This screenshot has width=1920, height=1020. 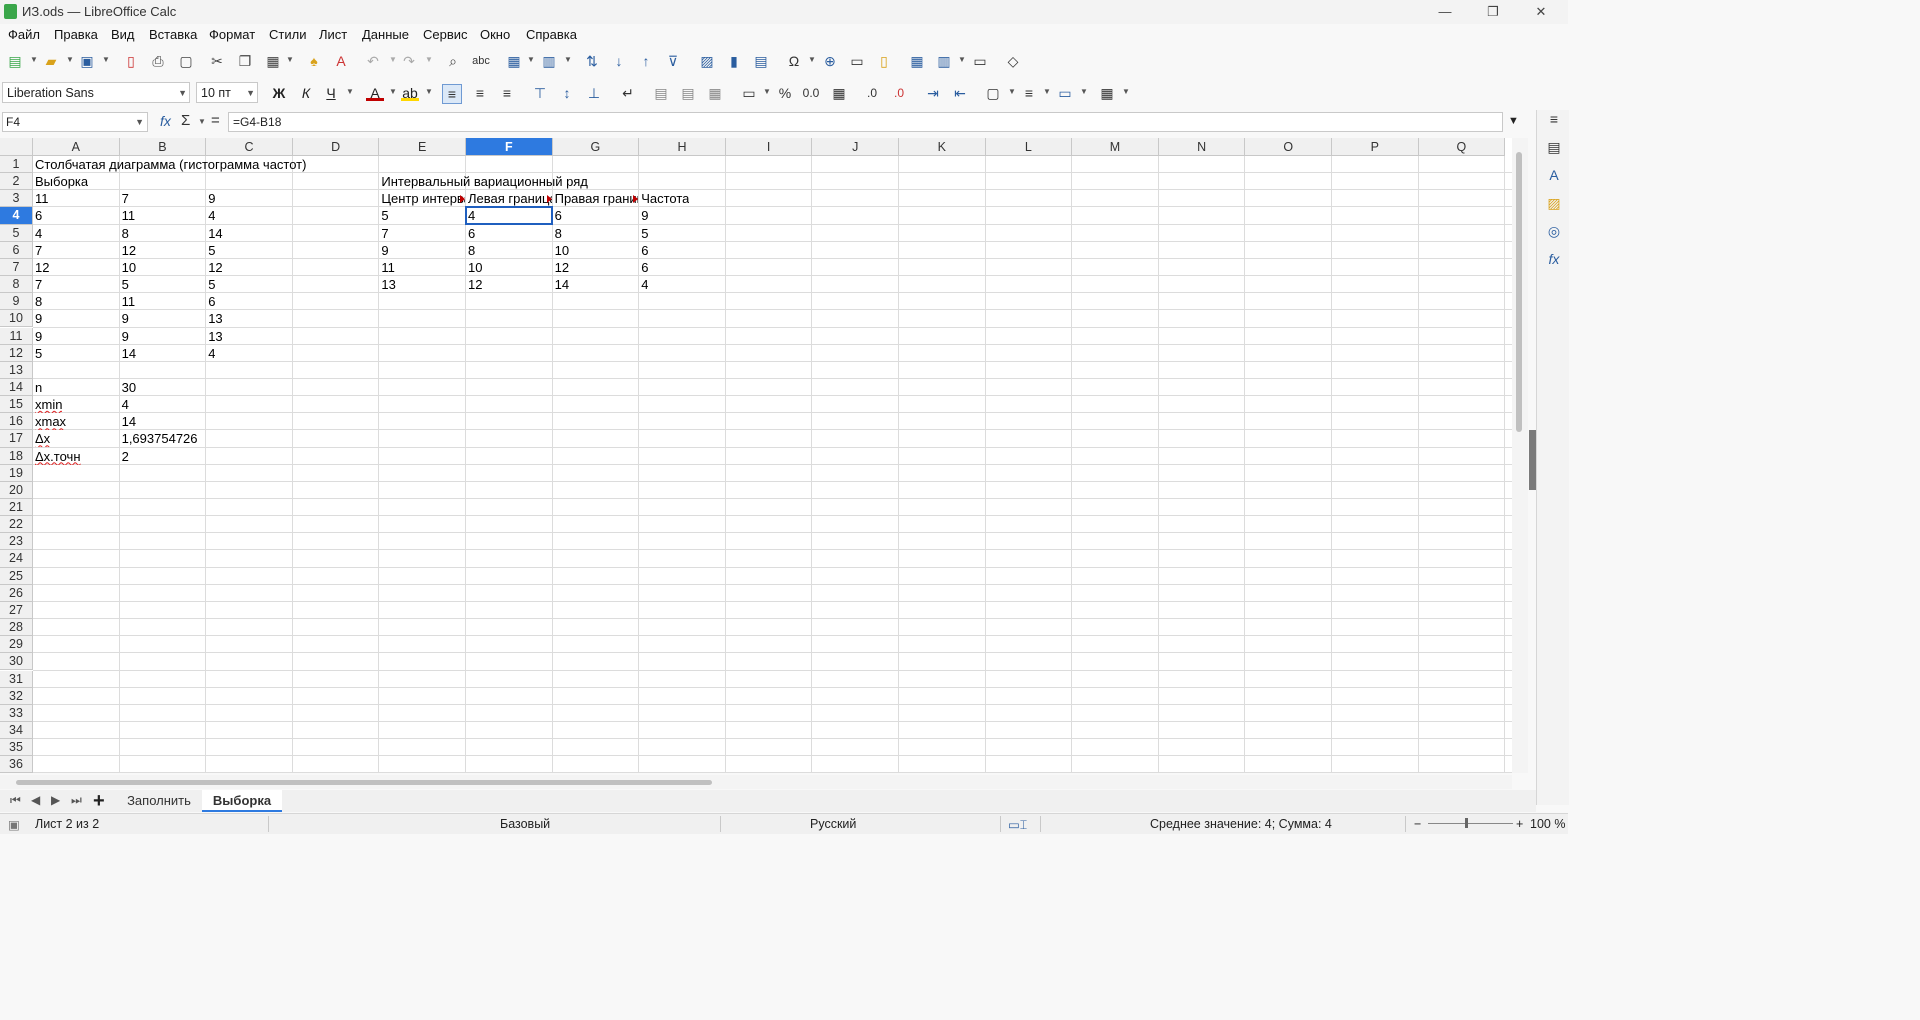 I want to click on cell-h6: 6, so click(x=643, y=250).